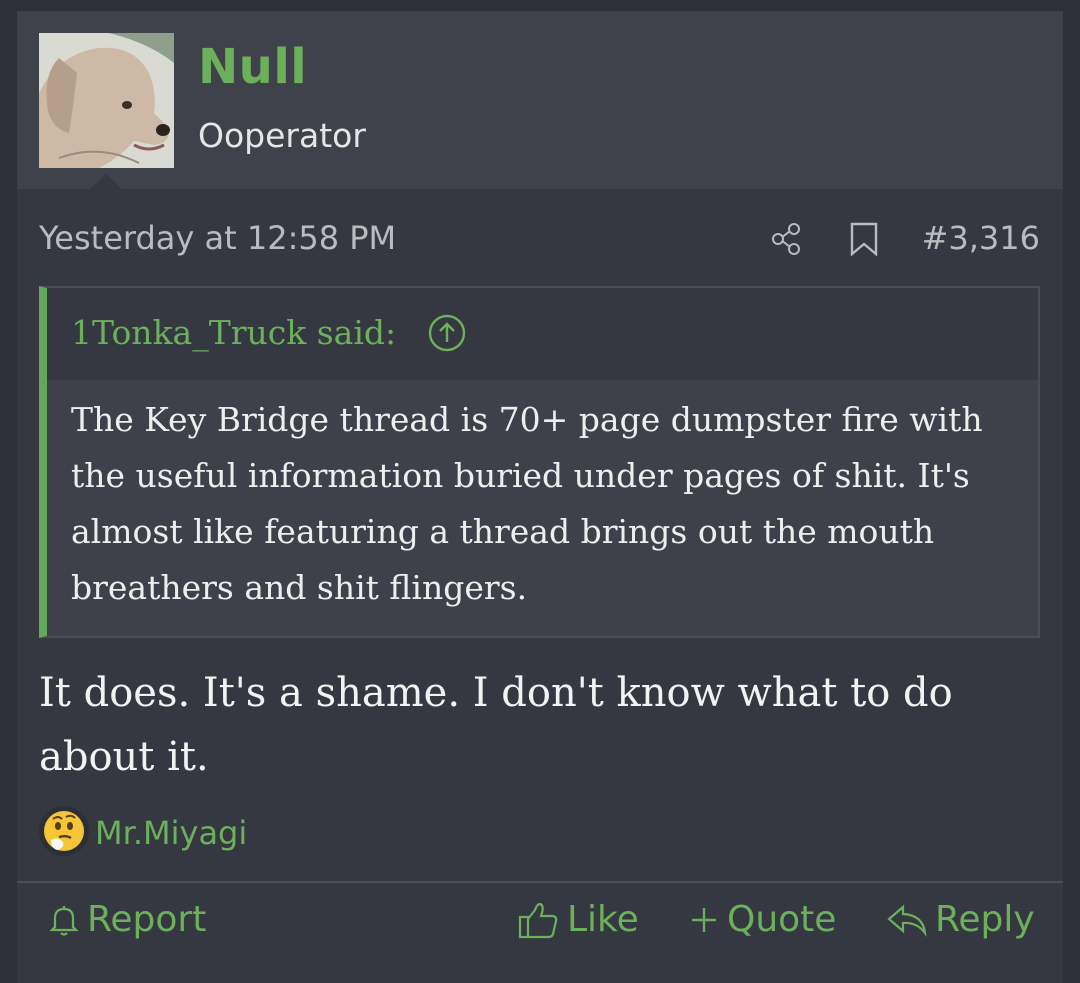  I want to click on report-label: Report, so click(147, 919).